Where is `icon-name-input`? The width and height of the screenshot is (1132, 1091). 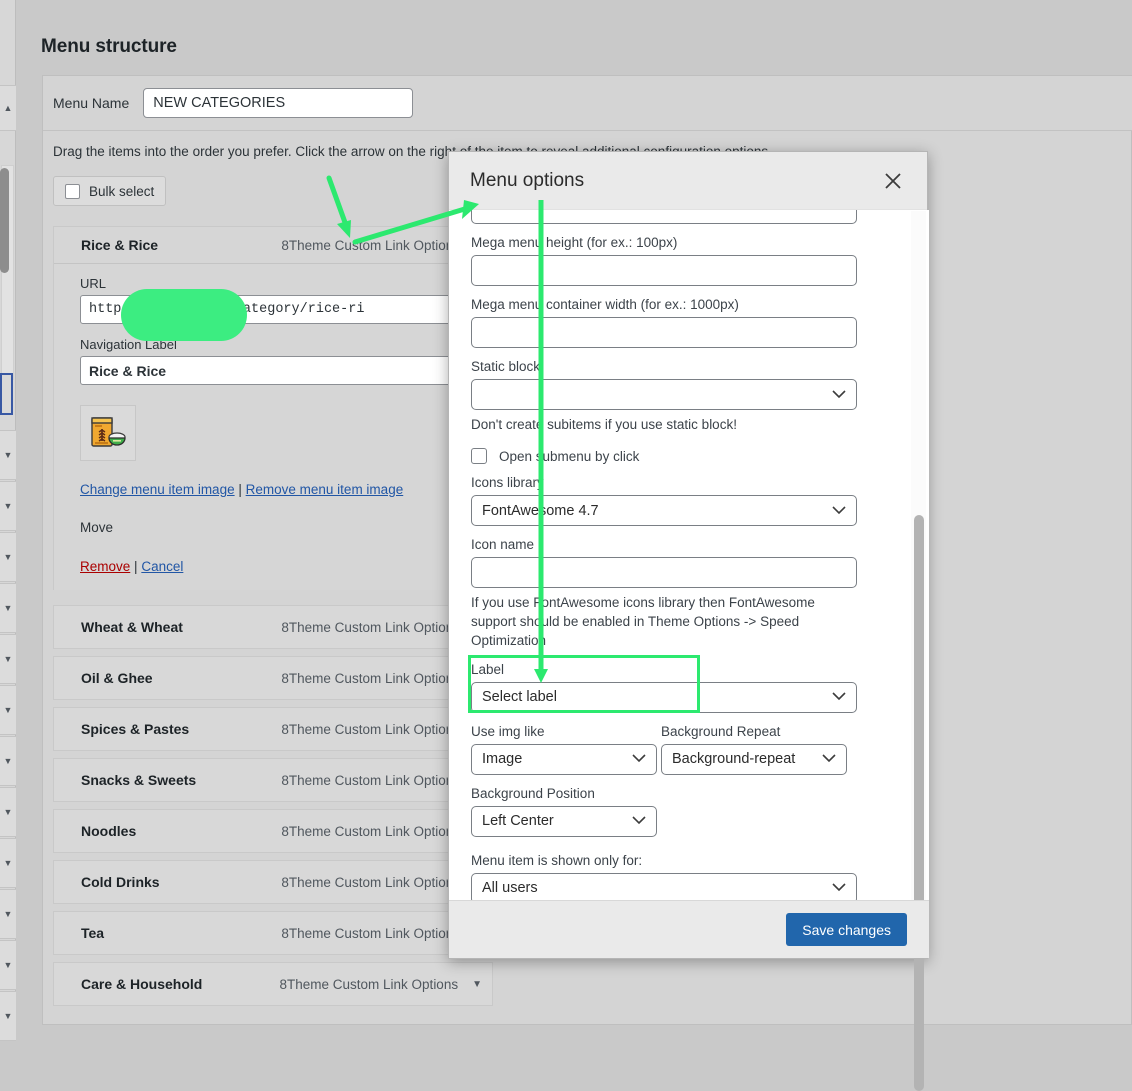
icon-name-input is located at coordinates (664, 573).